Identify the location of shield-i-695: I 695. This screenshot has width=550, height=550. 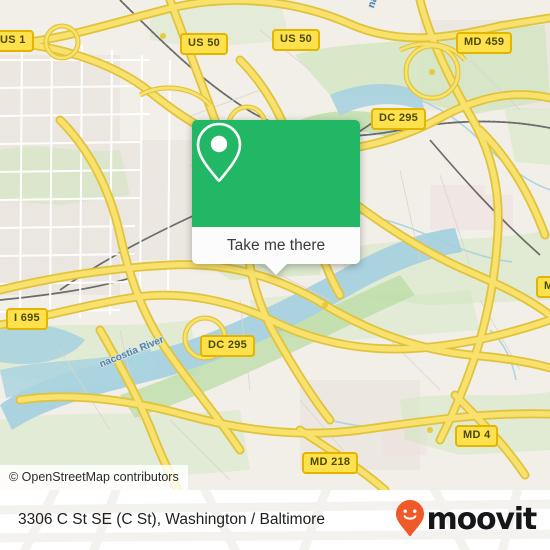
(27, 319).